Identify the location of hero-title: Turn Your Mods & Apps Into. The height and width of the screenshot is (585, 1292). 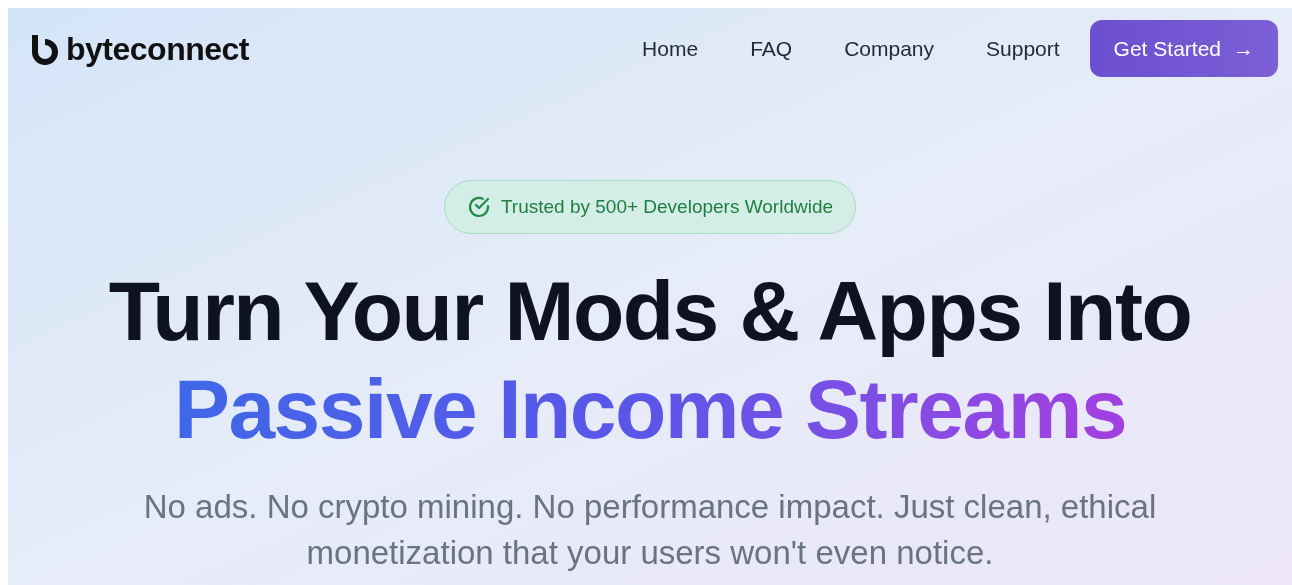
(650, 311).